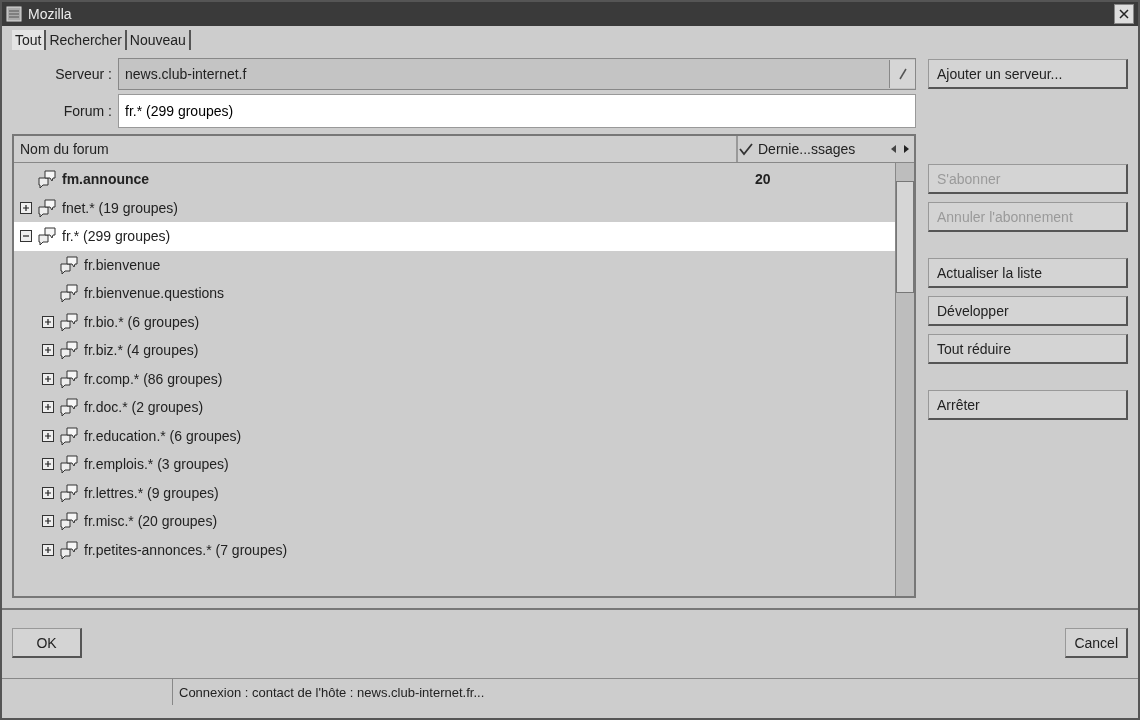  Describe the element at coordinates (454, 264) in the screenshot. I see `forum-row: fr.bienvenue` at that location.